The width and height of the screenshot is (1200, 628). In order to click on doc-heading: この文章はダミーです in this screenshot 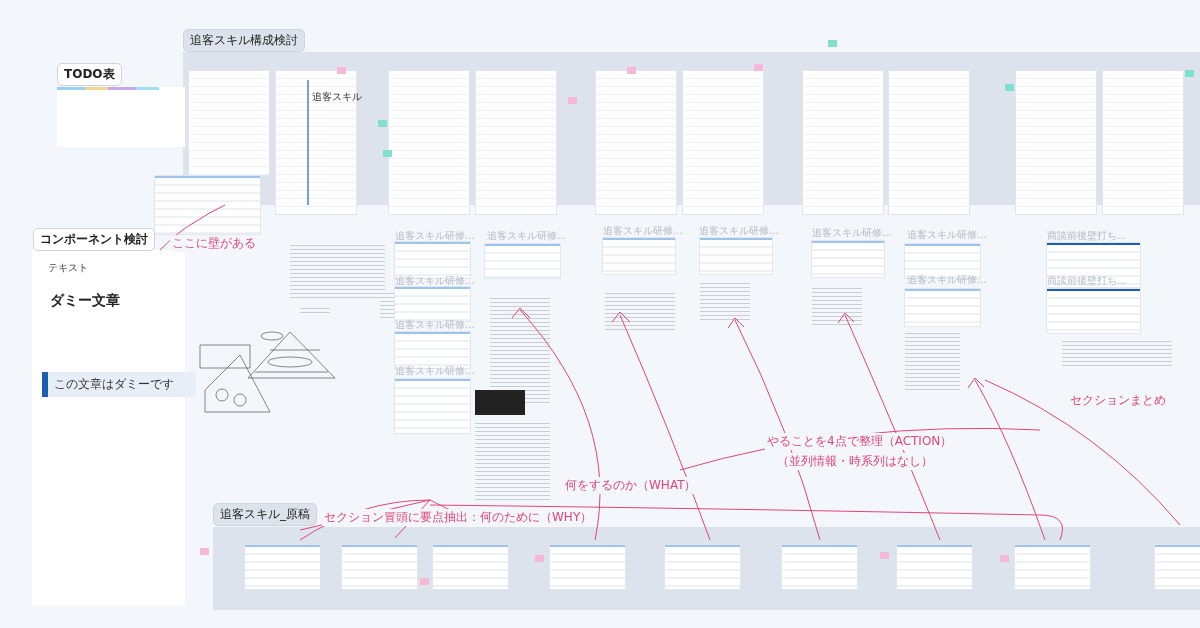, I will do `click(119, 384)`.